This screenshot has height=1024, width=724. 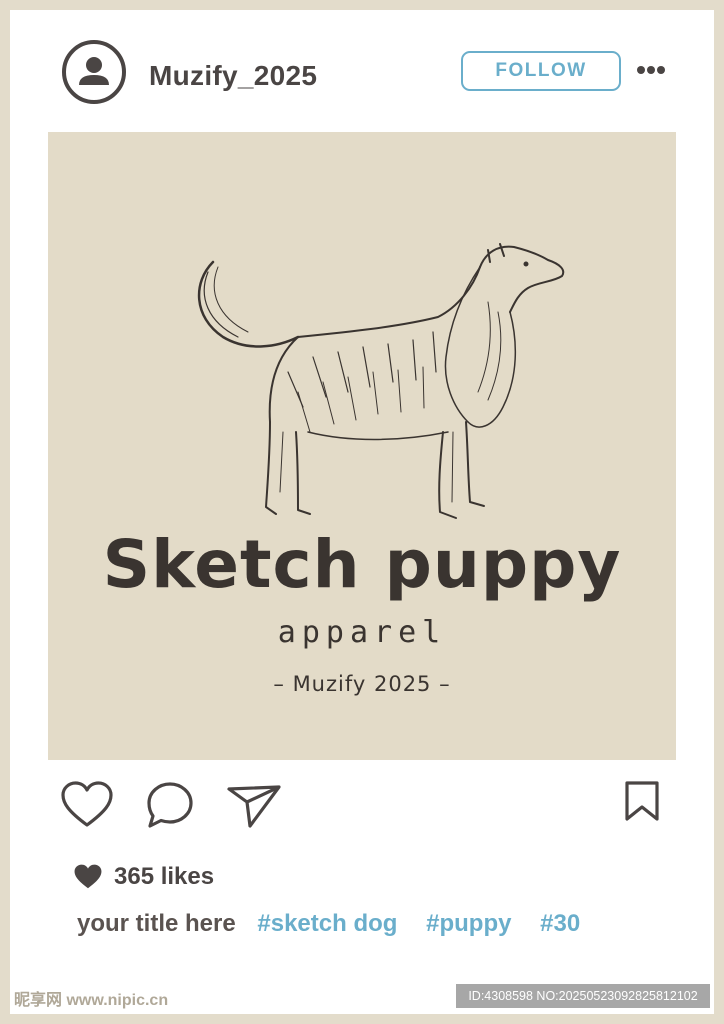 I want to click on comment-bubble-icon, so click(x=170, y=805).